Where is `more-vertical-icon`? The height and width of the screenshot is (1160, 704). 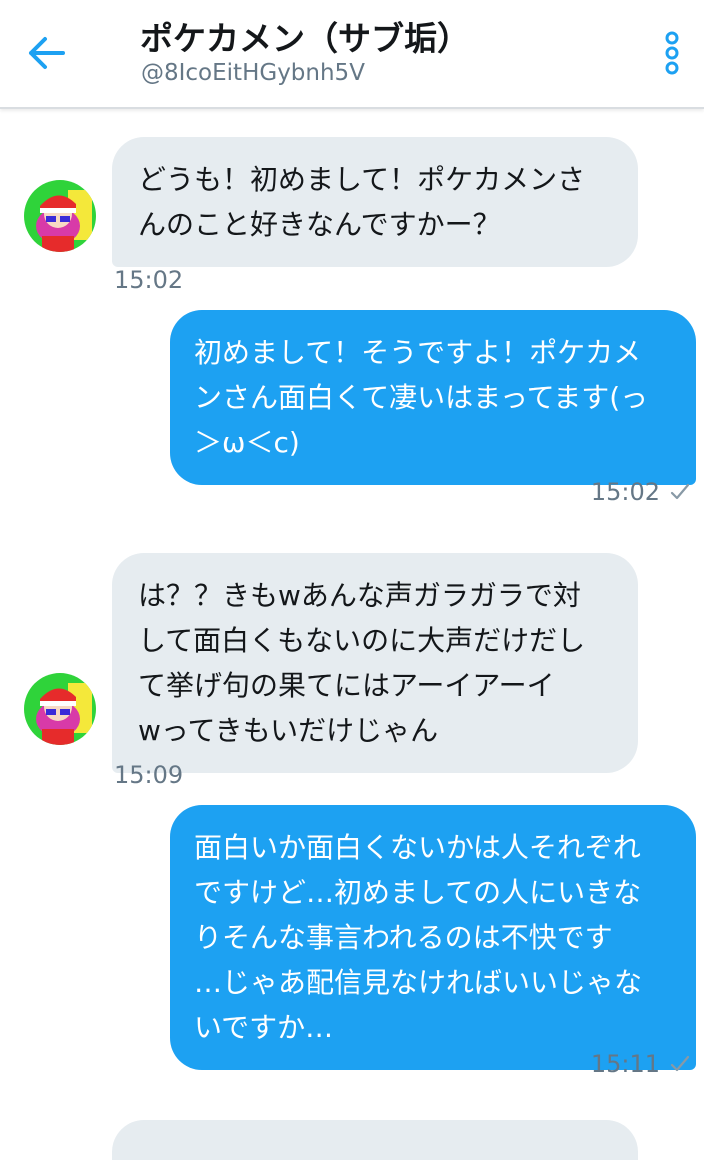 more-vertical-icon is located at coordinates (672, 53).